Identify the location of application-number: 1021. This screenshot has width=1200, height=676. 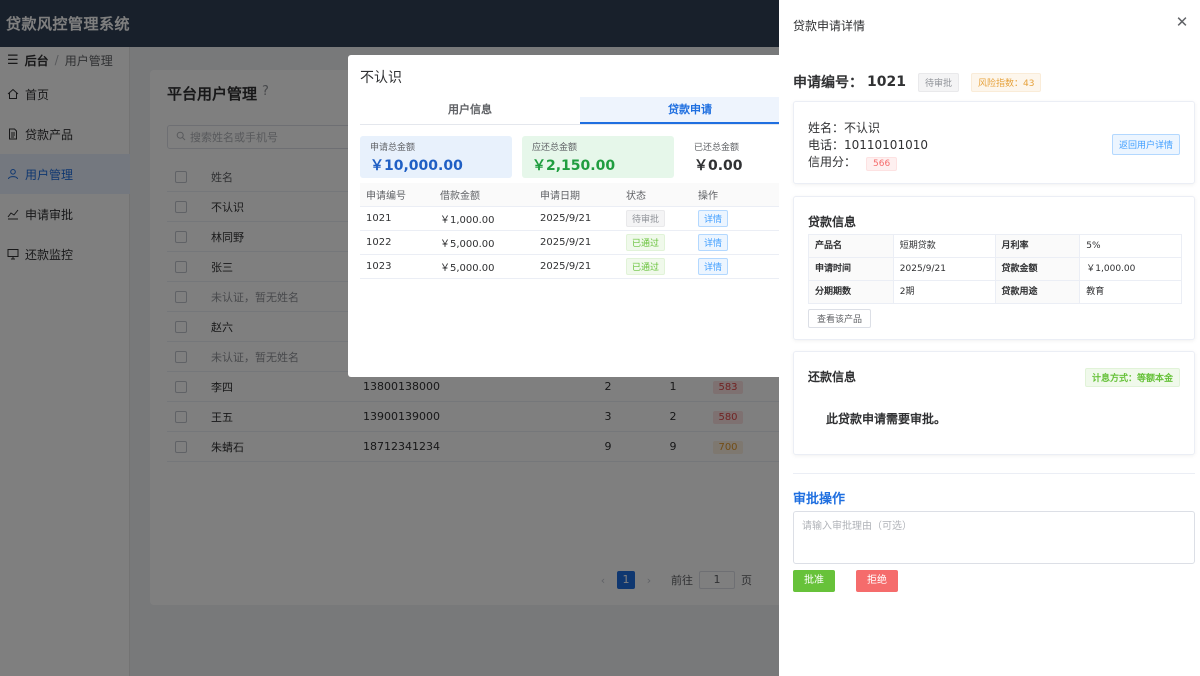
(886, 82).